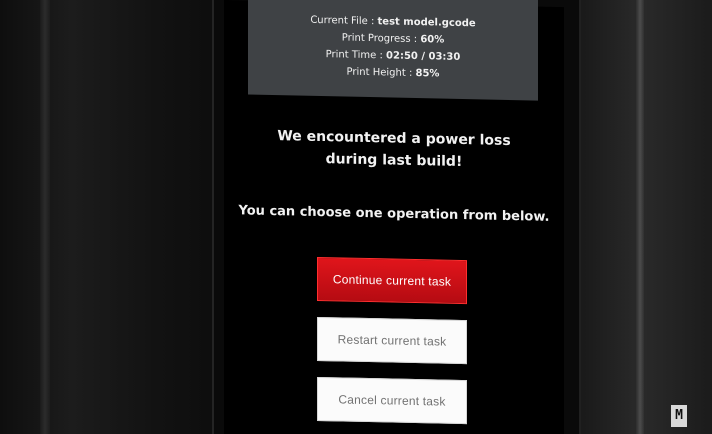 The image size is (712, 434). Describe the element at coordinates (427, 74) in the screenshot. I see `print-height-value: 85%` at that location.